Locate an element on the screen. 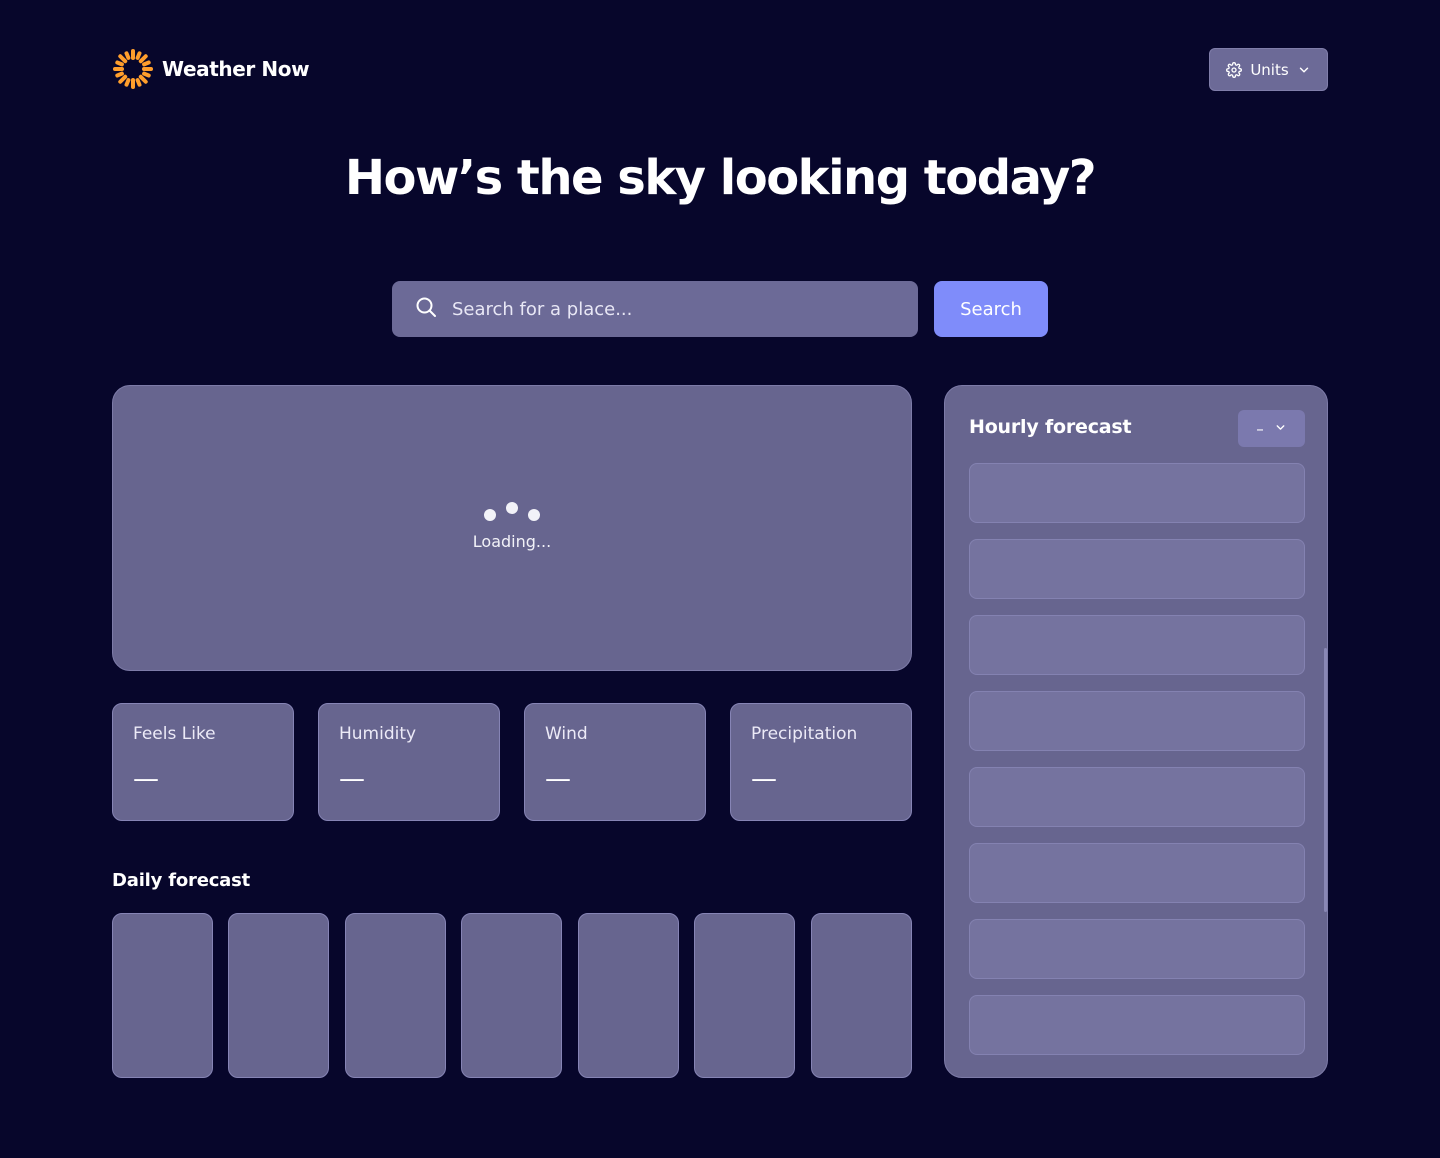  units-button: Units is located at coordinates (1268, 69).